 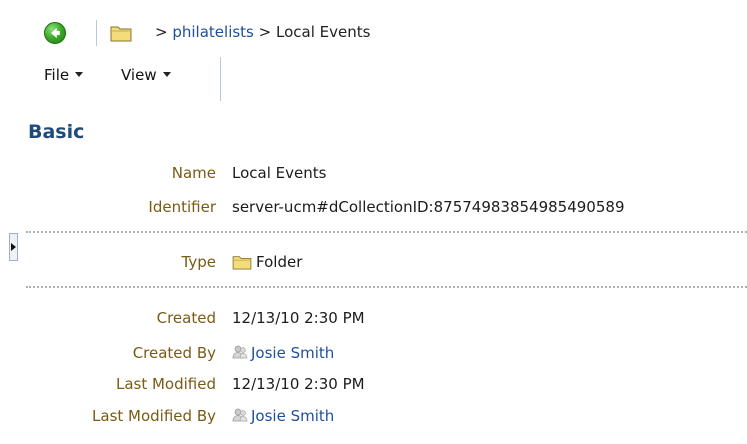 What do you see at coordinates (298, 384) in the screenshot?
I see `last-modified-value: 12/13/10 2:30 PM` at bounding box center [298, 384].